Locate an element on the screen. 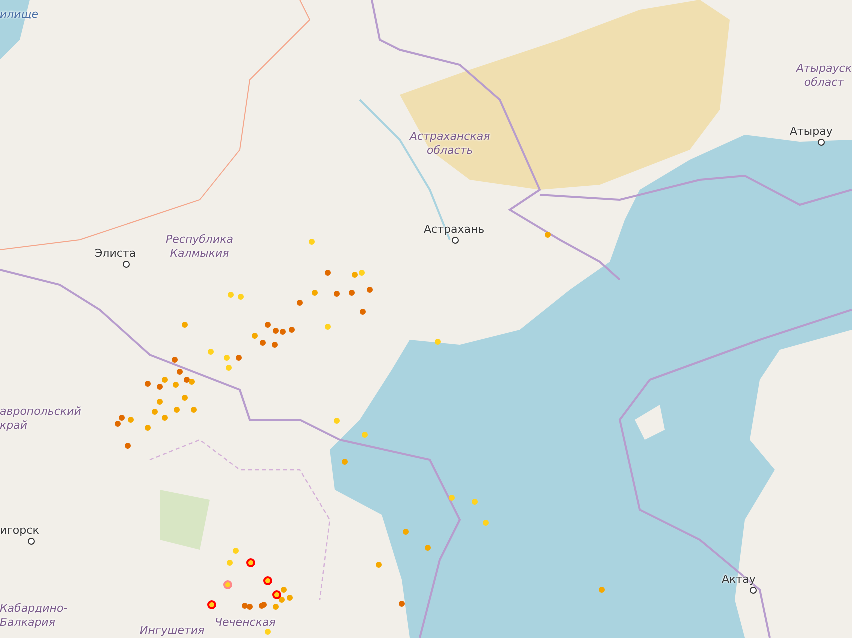  city-label: Элиста is located at coordinates (115, 254).